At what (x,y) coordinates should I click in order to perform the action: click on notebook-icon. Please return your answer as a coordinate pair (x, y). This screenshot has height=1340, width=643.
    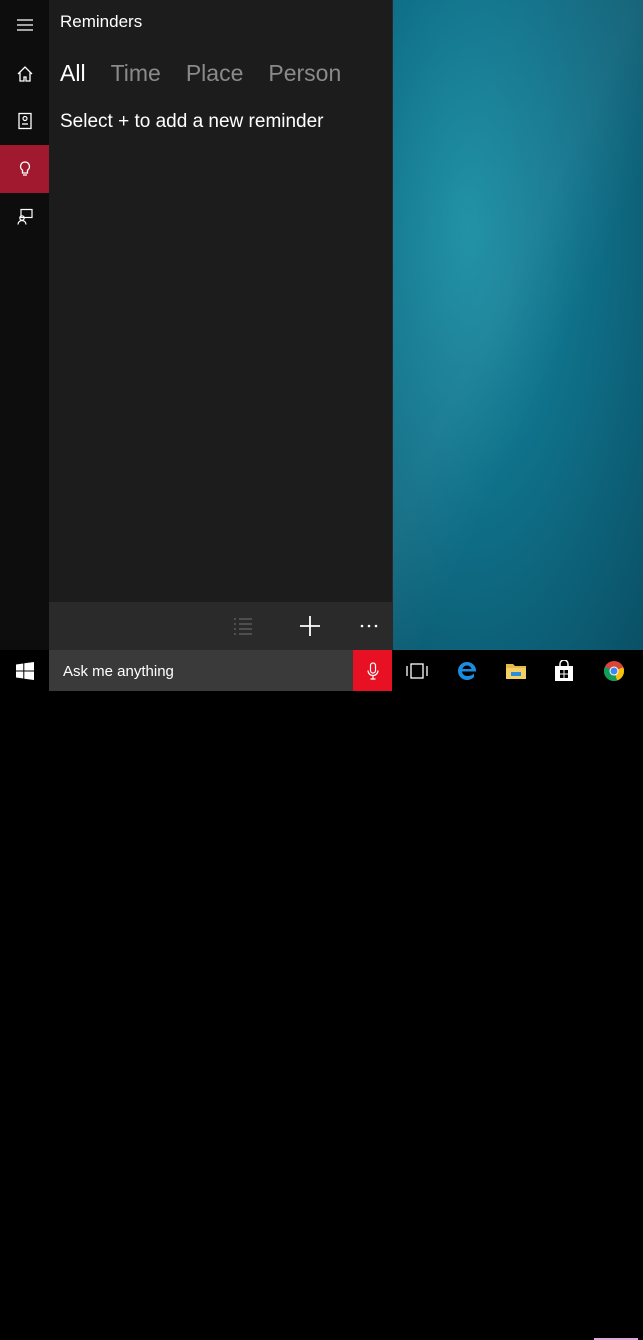
    Looking at the image, I should click on (24, 121).